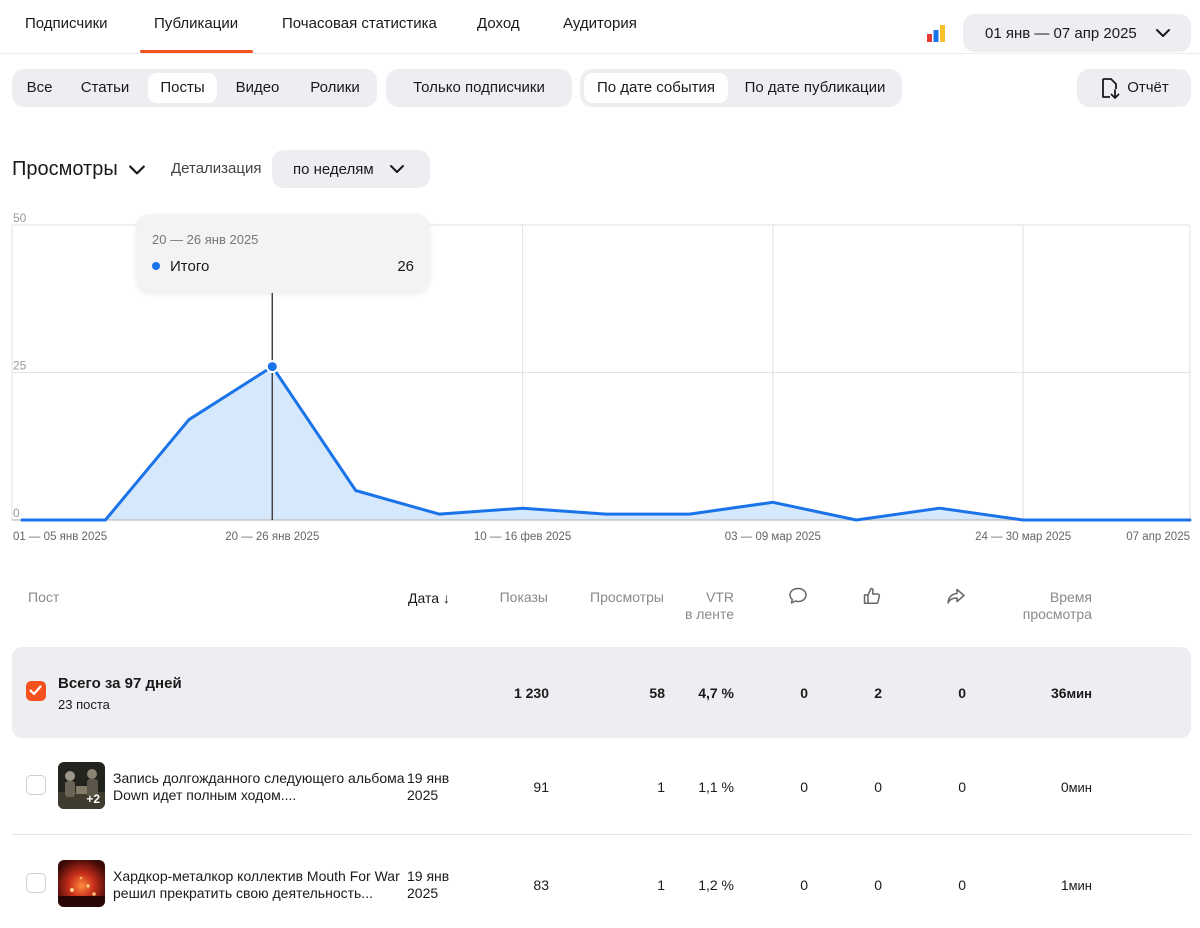 The width and height of the screenshot is (1200, 928). I want to click on download-report-icon, so click(1111, 88).